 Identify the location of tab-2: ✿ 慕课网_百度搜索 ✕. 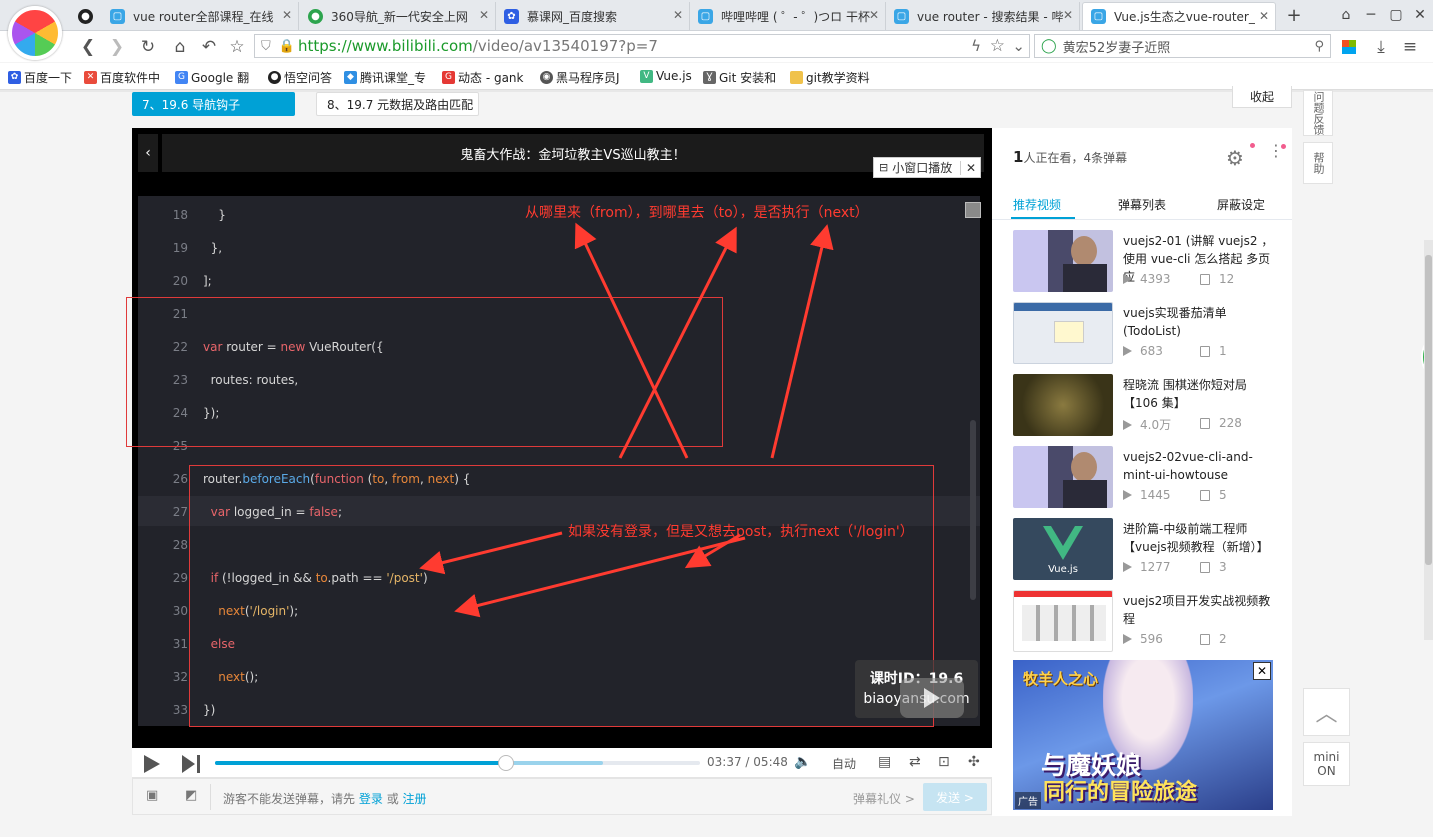
(593, 16).